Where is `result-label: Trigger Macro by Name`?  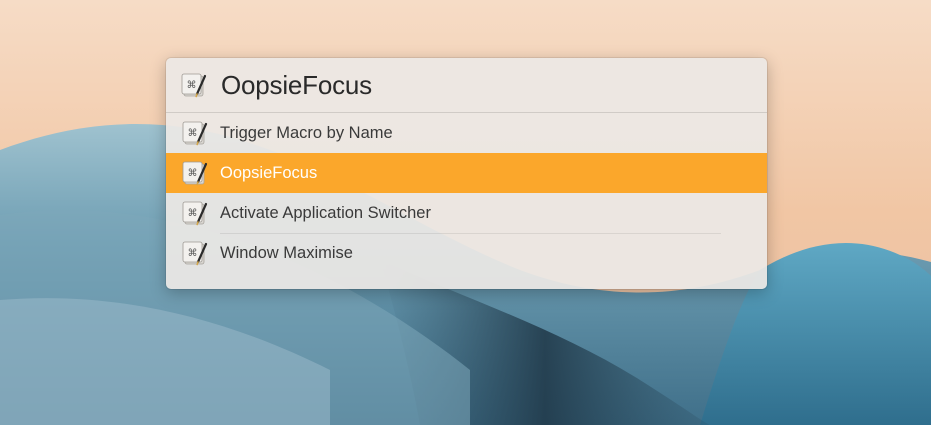
result-label: Trigger Macro by Name is located at coordinates (306, 132).